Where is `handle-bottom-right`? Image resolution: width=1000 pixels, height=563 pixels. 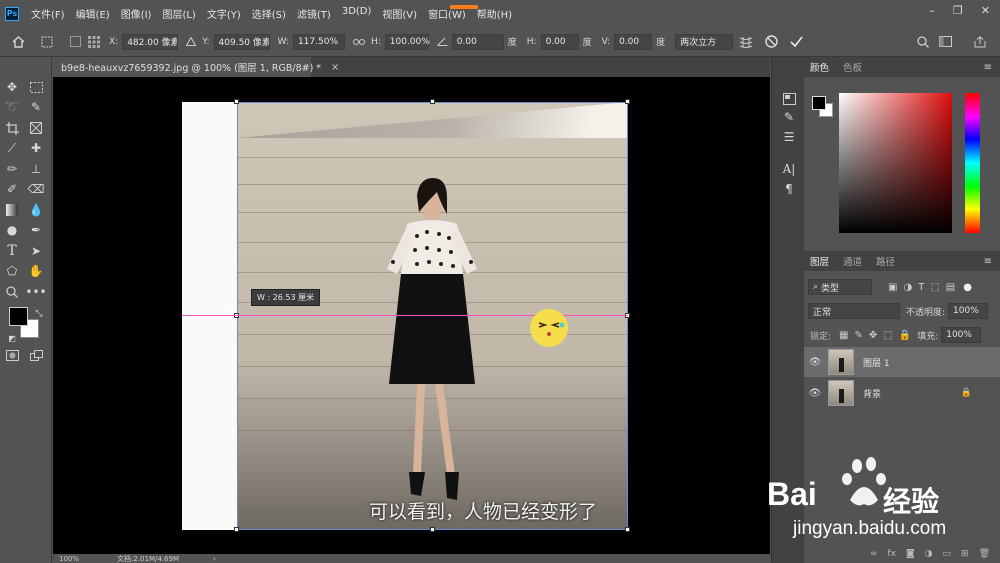
handle-bottom-right is located at coordinates (627, 529).